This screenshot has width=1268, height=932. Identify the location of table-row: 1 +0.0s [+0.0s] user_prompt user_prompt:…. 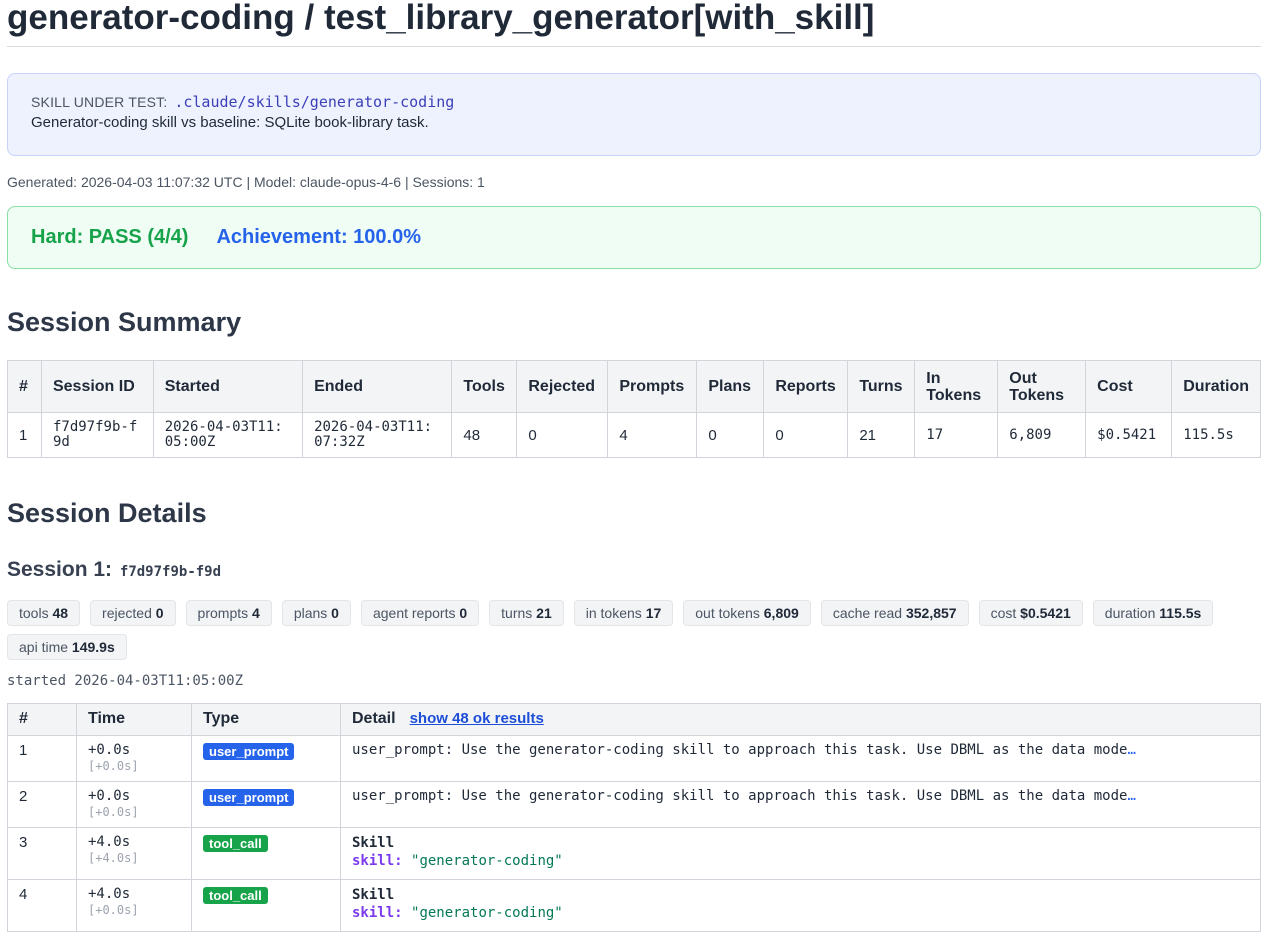
(634, 758).